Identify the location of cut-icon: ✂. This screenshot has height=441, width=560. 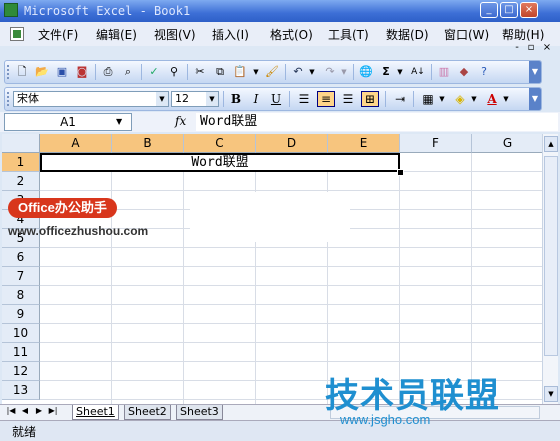
(200, 72).